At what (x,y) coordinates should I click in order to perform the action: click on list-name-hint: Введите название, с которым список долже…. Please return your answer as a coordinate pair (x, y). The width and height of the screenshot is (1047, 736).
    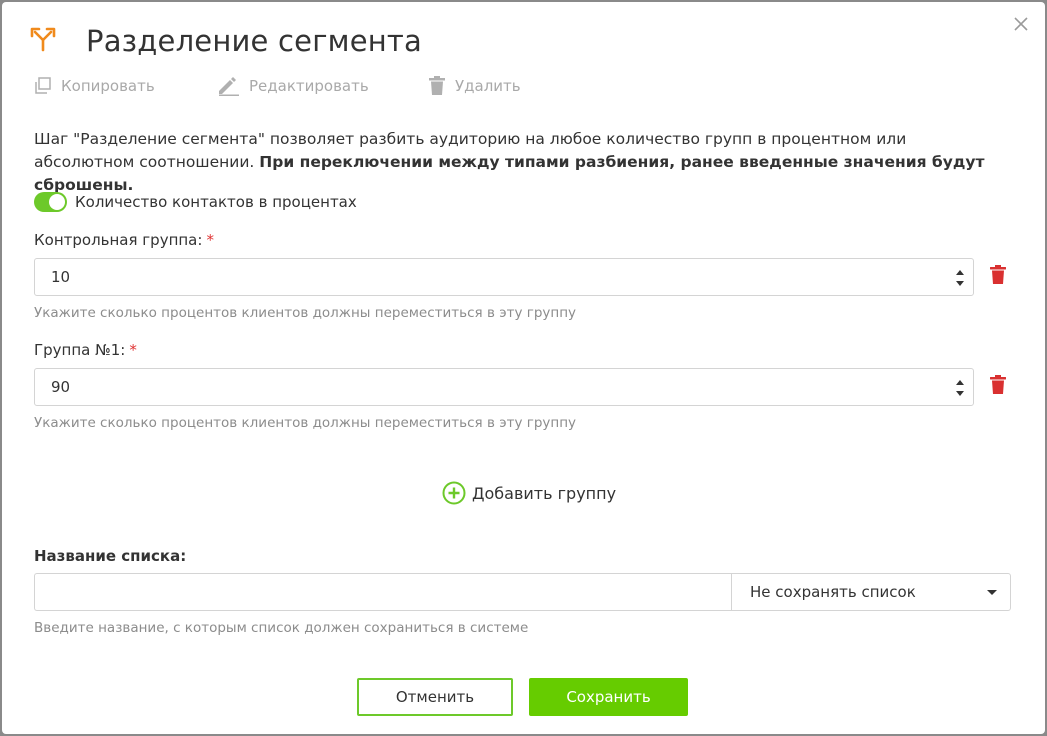
    Looking at the image, I should click on (281, 628).